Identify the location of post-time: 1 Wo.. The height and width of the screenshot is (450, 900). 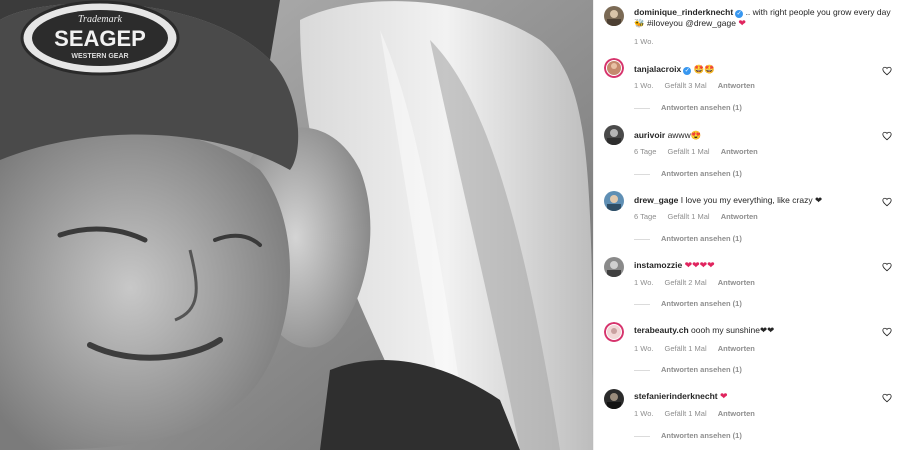
(643, 41).